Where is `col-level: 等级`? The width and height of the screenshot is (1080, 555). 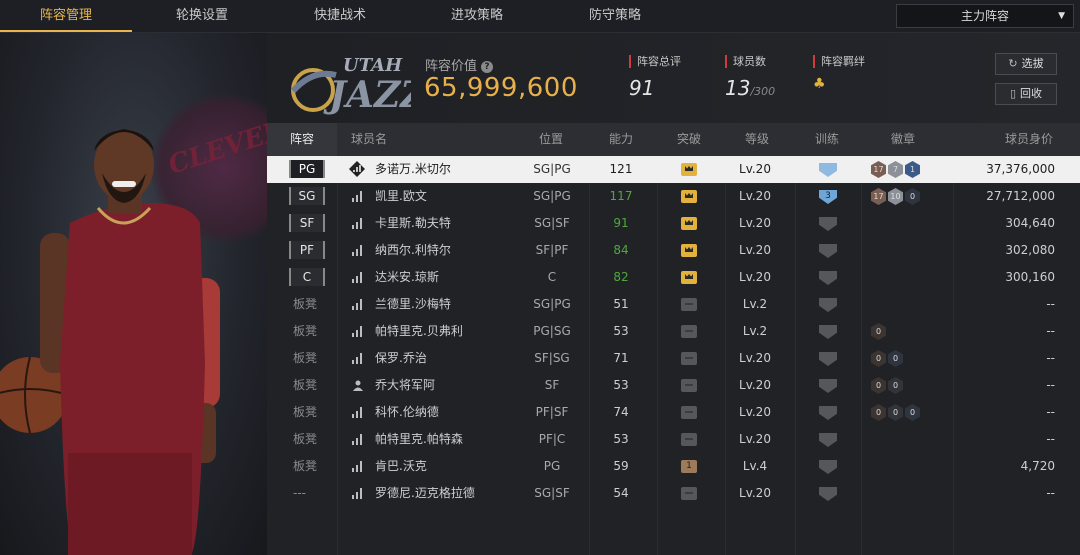
col-level: 等级 is located at coordinates (757, 139).